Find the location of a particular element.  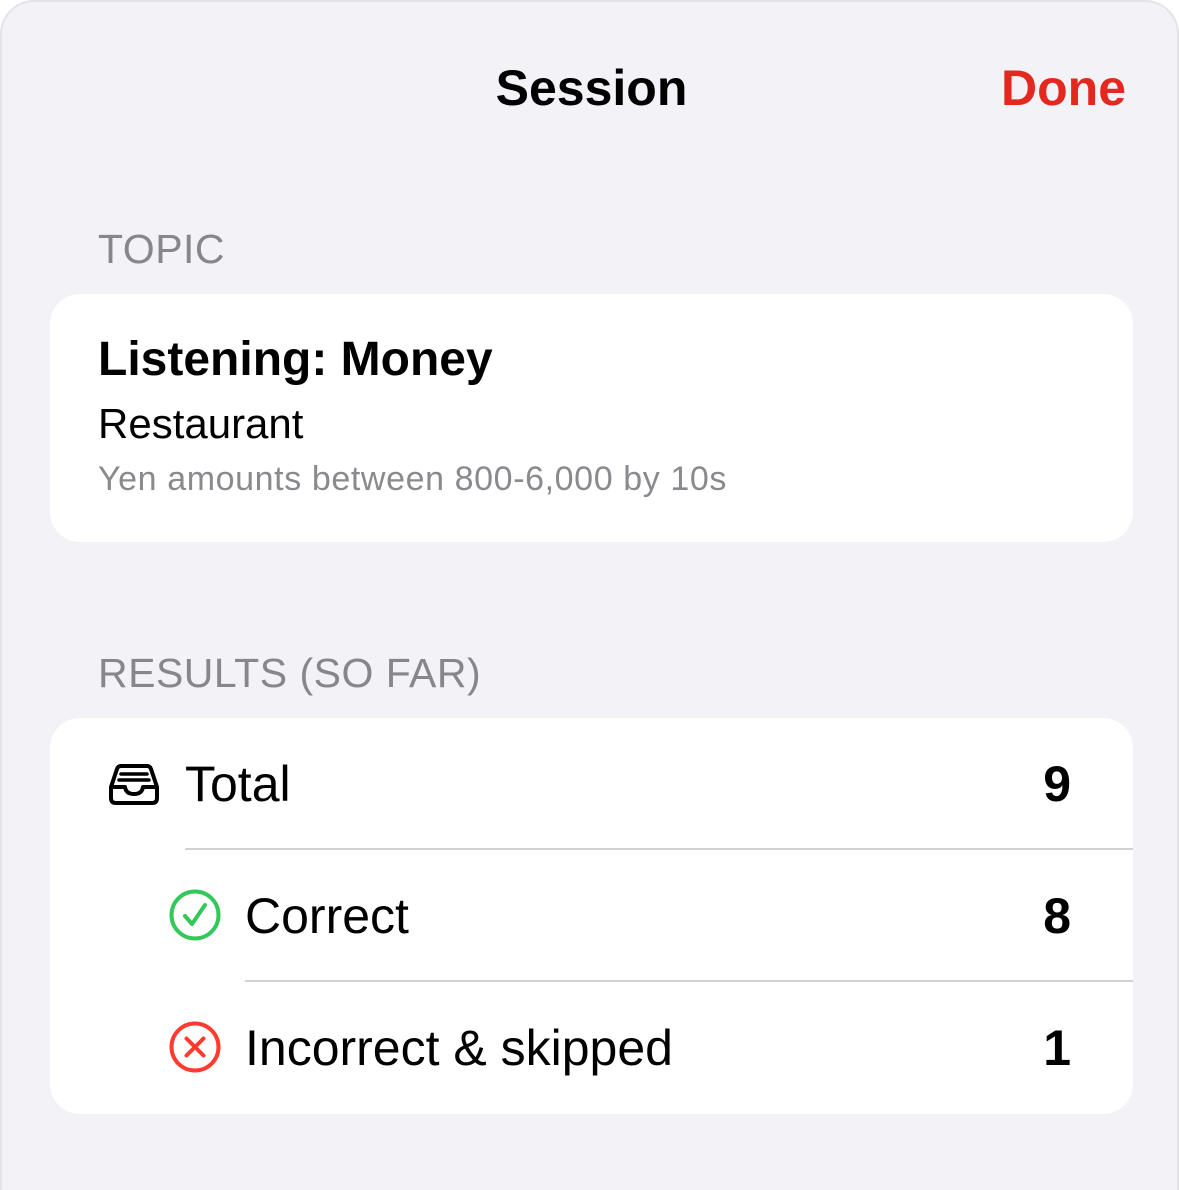

results-section-header: RESULTS (SO FAR) is located at coordinates (290, 673).